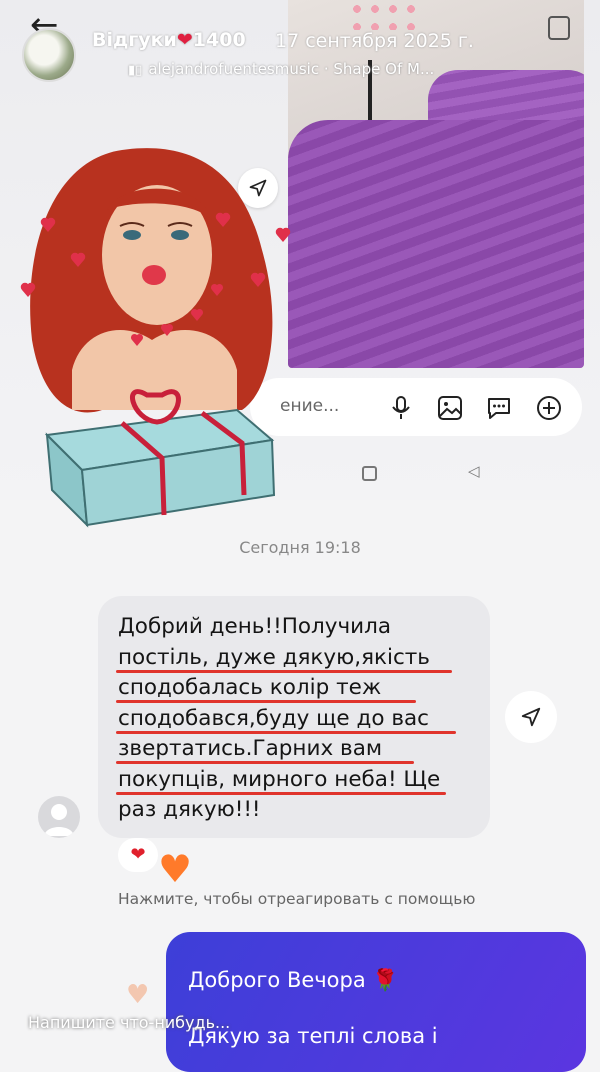  Describe the element at coordinates (374, 41) in the screenshot. I see `story-date: 17 сентября 2025 г.` at that location.